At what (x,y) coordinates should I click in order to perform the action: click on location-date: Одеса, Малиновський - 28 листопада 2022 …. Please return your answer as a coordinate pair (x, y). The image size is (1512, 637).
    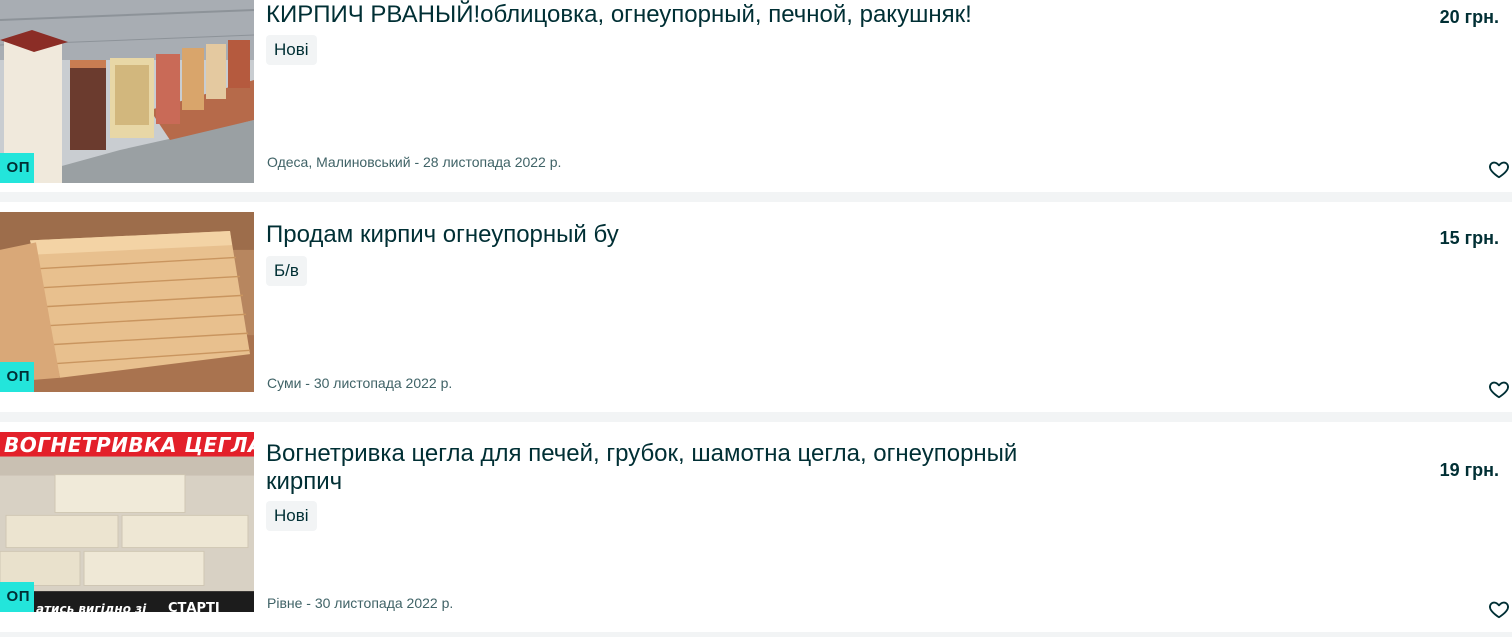
    Looking at the image, I should click on (414, 162).